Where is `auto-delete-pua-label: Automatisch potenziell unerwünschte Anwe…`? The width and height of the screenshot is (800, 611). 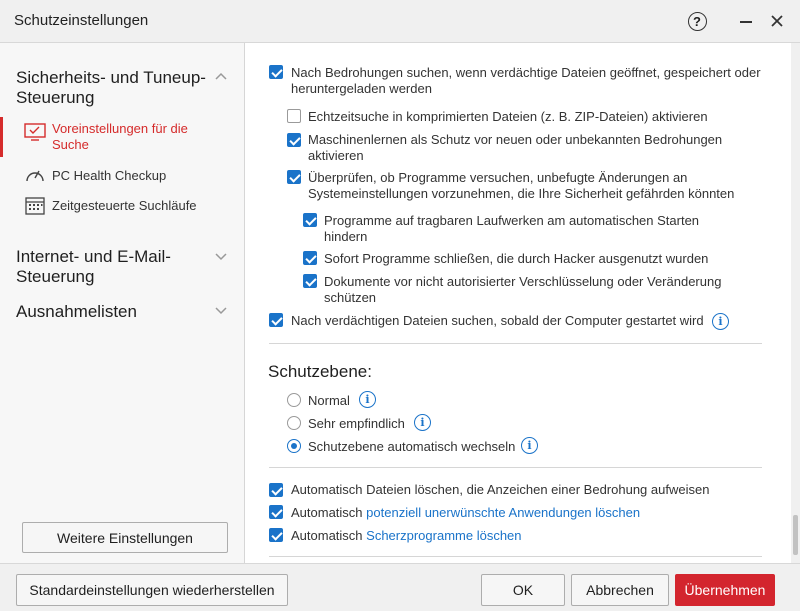
auto-delete-pua-label: Automatisch potenziell unerwünschte Anwe… is located at coordinates (526, 513).